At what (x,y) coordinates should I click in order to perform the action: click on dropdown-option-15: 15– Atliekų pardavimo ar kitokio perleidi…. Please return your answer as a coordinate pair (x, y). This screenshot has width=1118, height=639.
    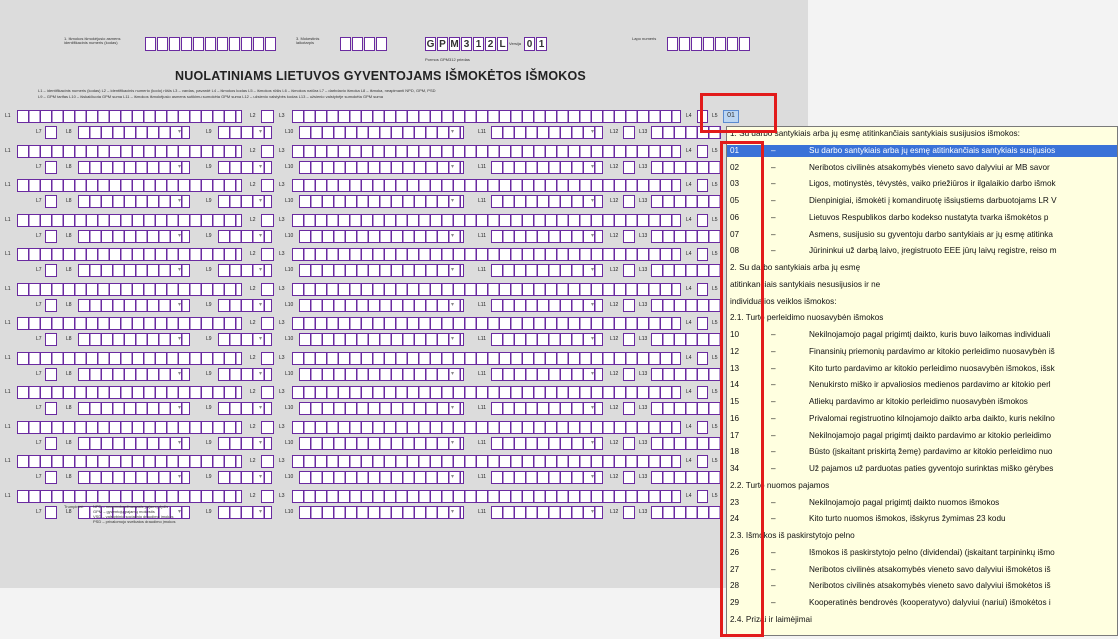
    Looking at the image, I should click on (922, 402).